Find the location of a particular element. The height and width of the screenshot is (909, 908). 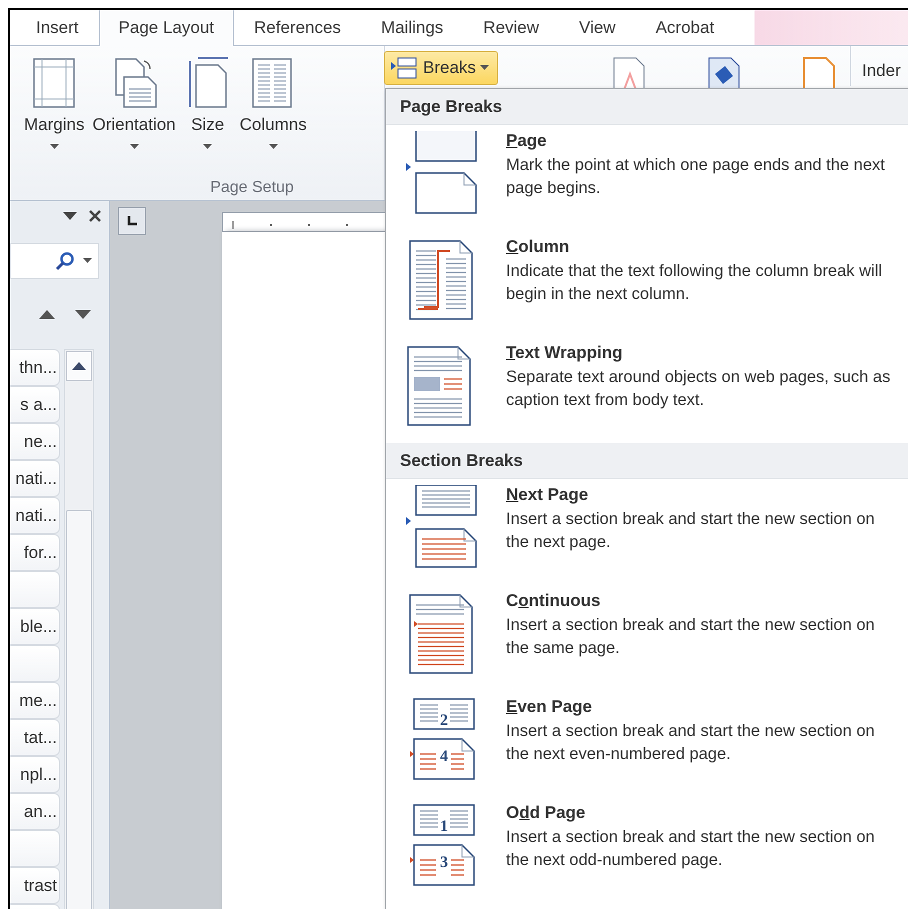

close-icon is located at coordinates (95, 216).